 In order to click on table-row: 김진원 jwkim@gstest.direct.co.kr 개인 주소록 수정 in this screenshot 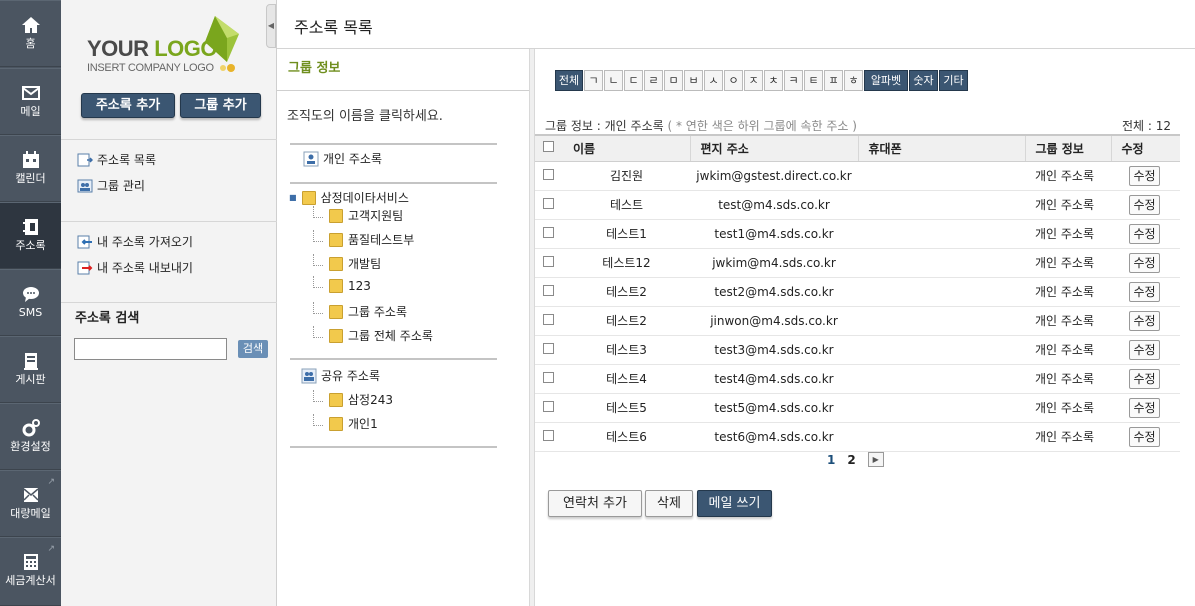, I will do `click(857, 176)`.